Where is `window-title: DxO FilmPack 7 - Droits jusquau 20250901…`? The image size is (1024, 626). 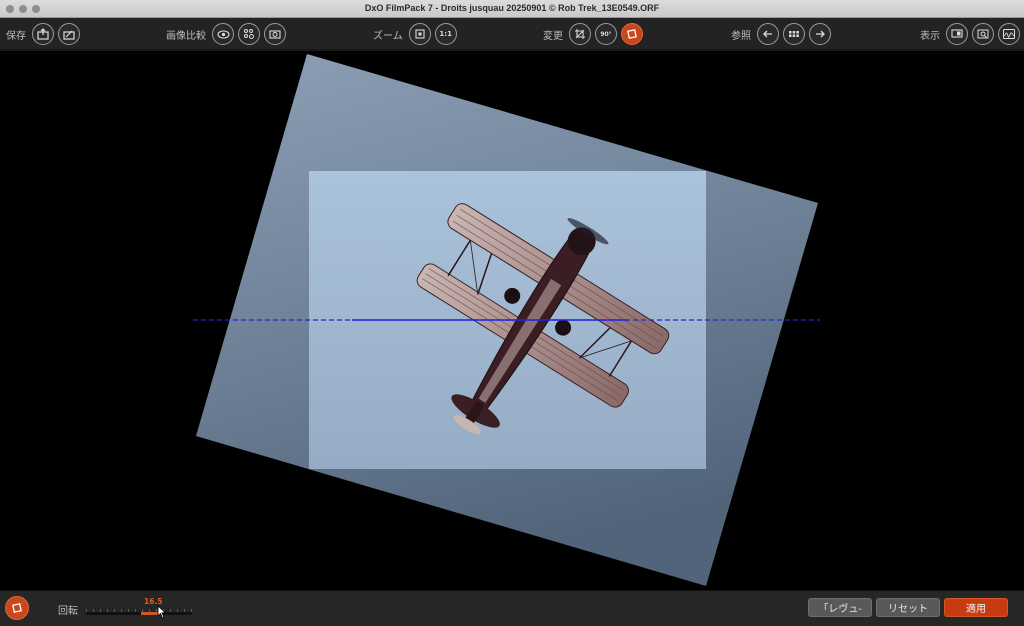
window-title: DxO FilmPack 7 - Droits jusquau 20250901… is located at coordinates (512, 8).